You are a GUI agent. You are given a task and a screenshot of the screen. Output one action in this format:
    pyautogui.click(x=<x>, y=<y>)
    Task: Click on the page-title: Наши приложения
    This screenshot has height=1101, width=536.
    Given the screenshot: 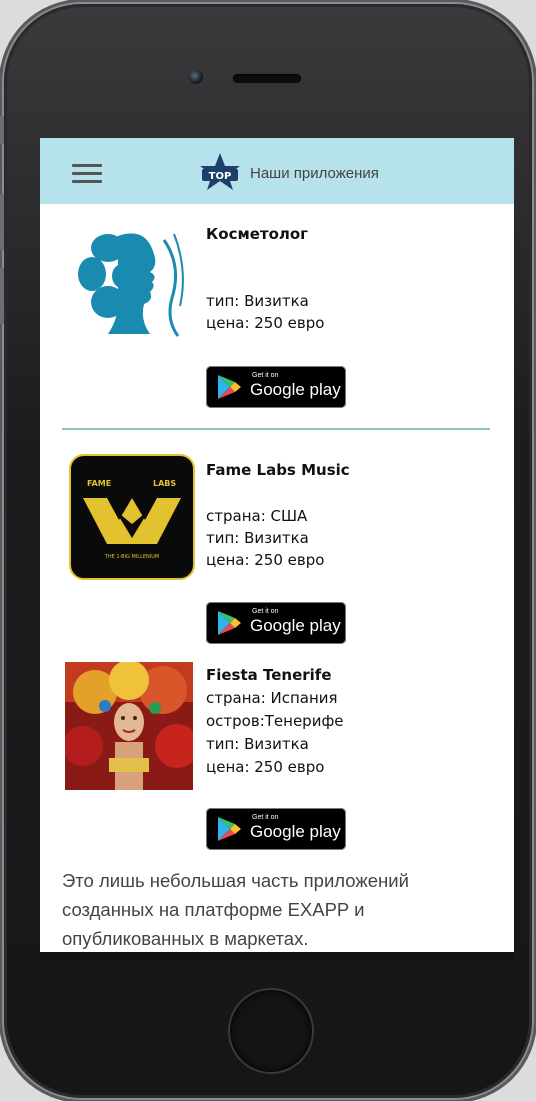 What is the action you would take?
    pyautogui.click(x=314, y=173)
    